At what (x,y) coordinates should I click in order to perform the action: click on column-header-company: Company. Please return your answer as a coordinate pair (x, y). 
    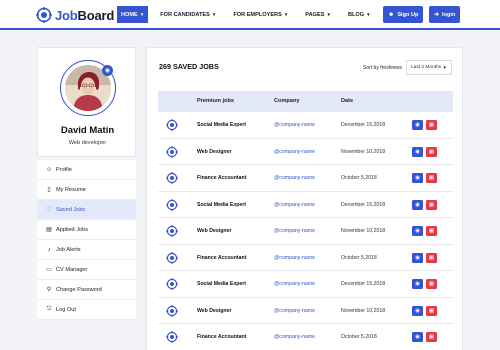
    Looking at the image, I should click on (287, 101).